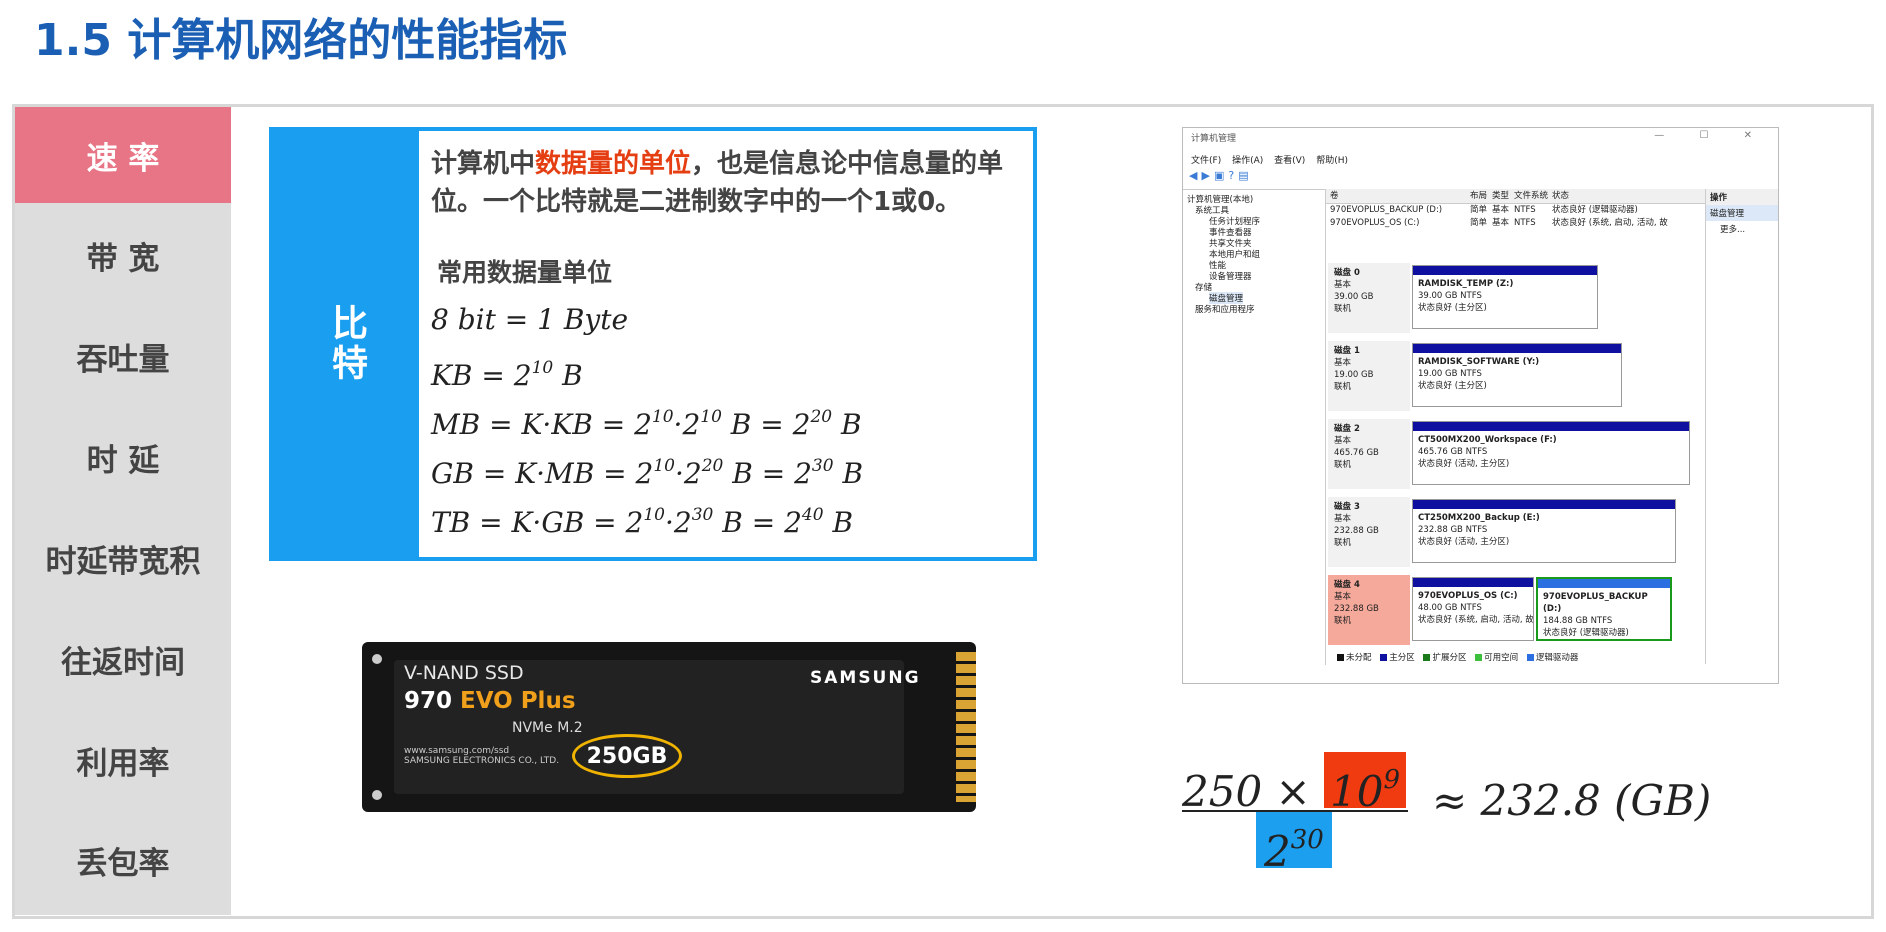  I want to click on disk-info: 磁盘 2 基本 465.76 GB 联机, so click(1369, 454).